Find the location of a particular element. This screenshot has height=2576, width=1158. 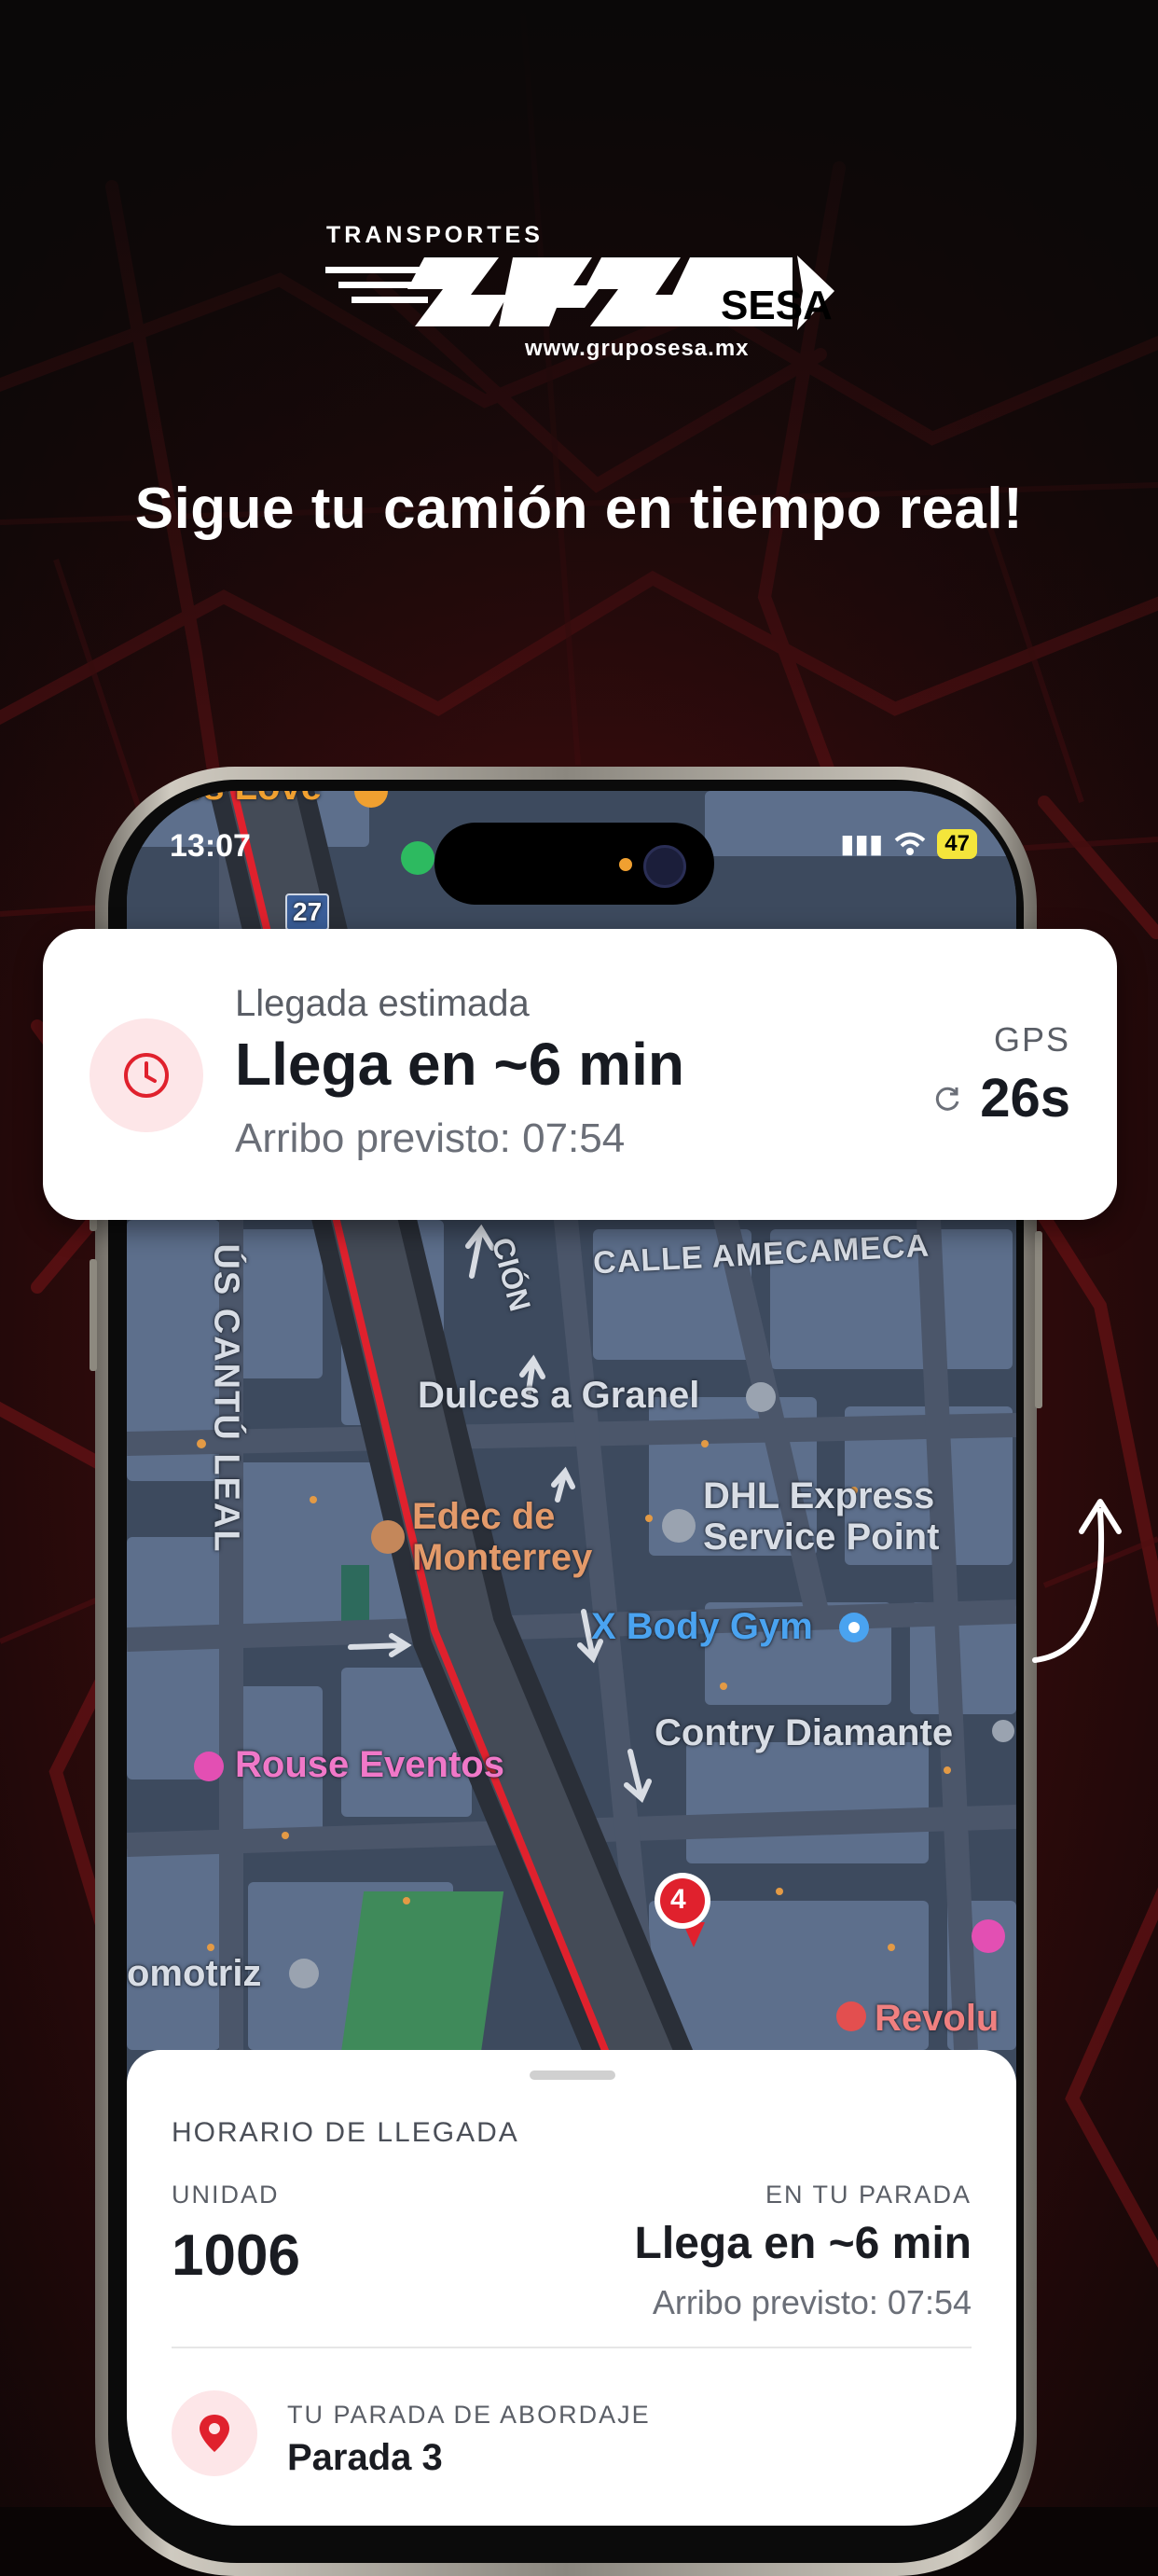

poi-pink-icon is located at coordinates (209, 1766).